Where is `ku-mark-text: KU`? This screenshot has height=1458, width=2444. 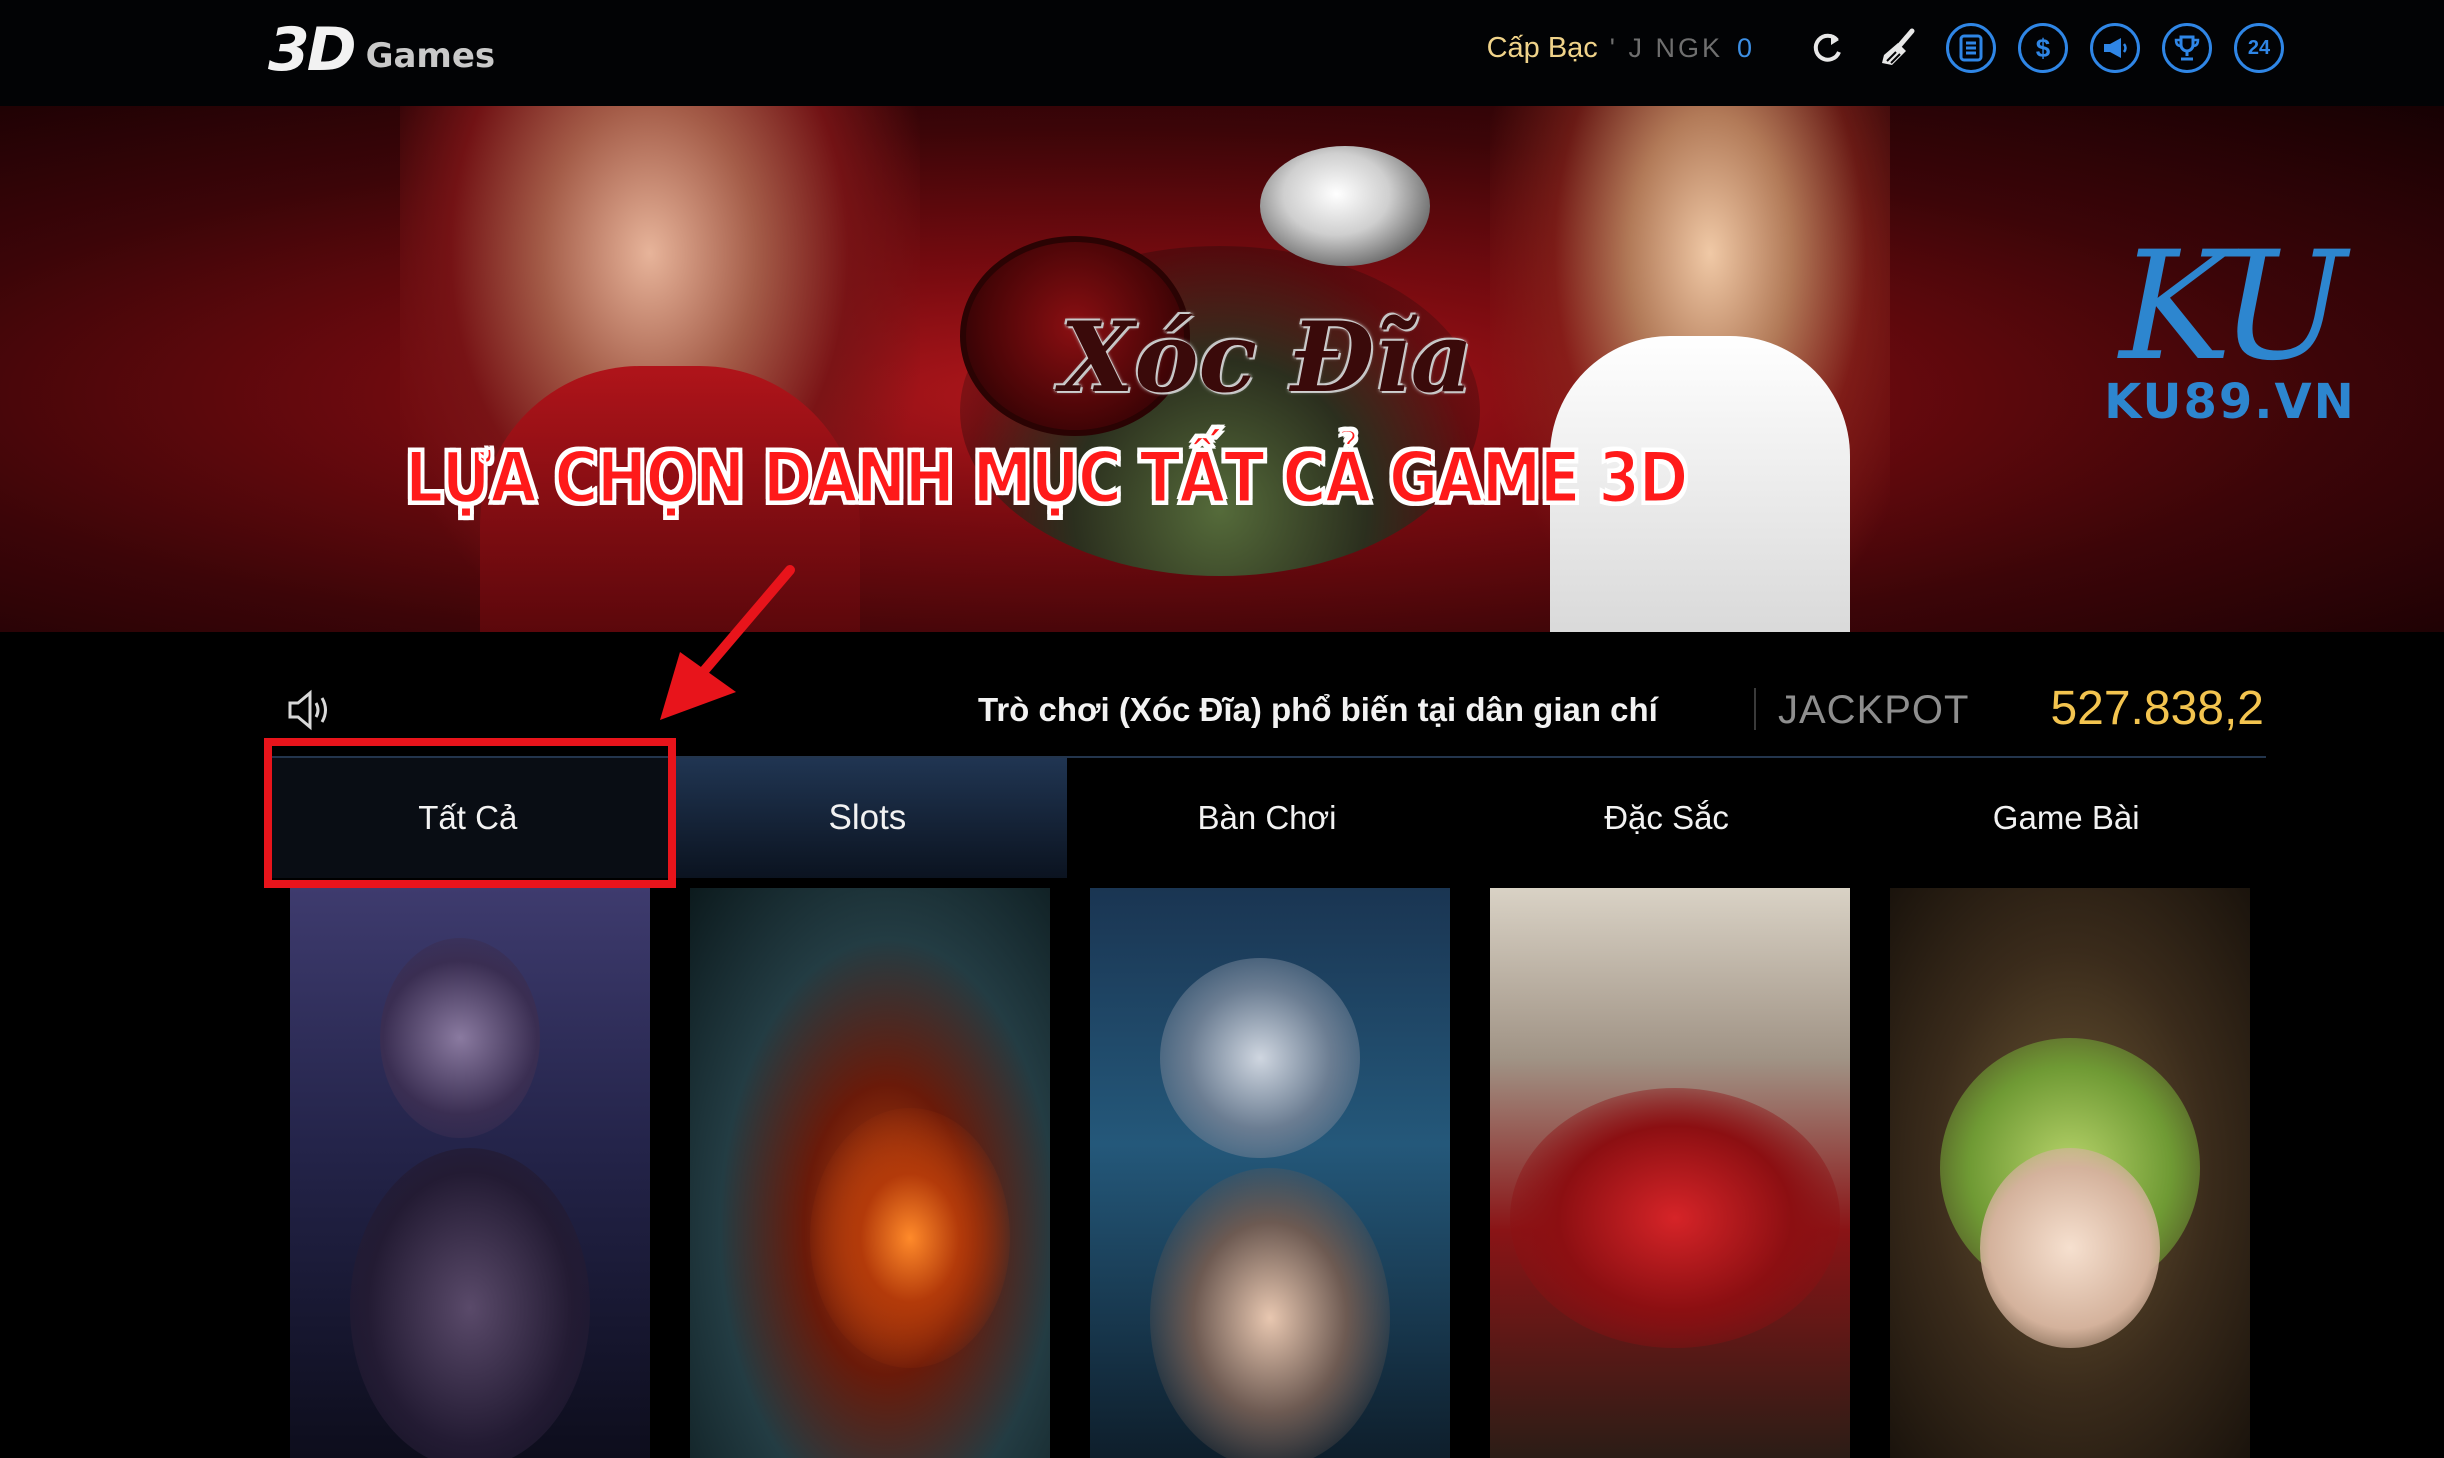 ku-mark-text: KU is located at coordinates (2232, 307).